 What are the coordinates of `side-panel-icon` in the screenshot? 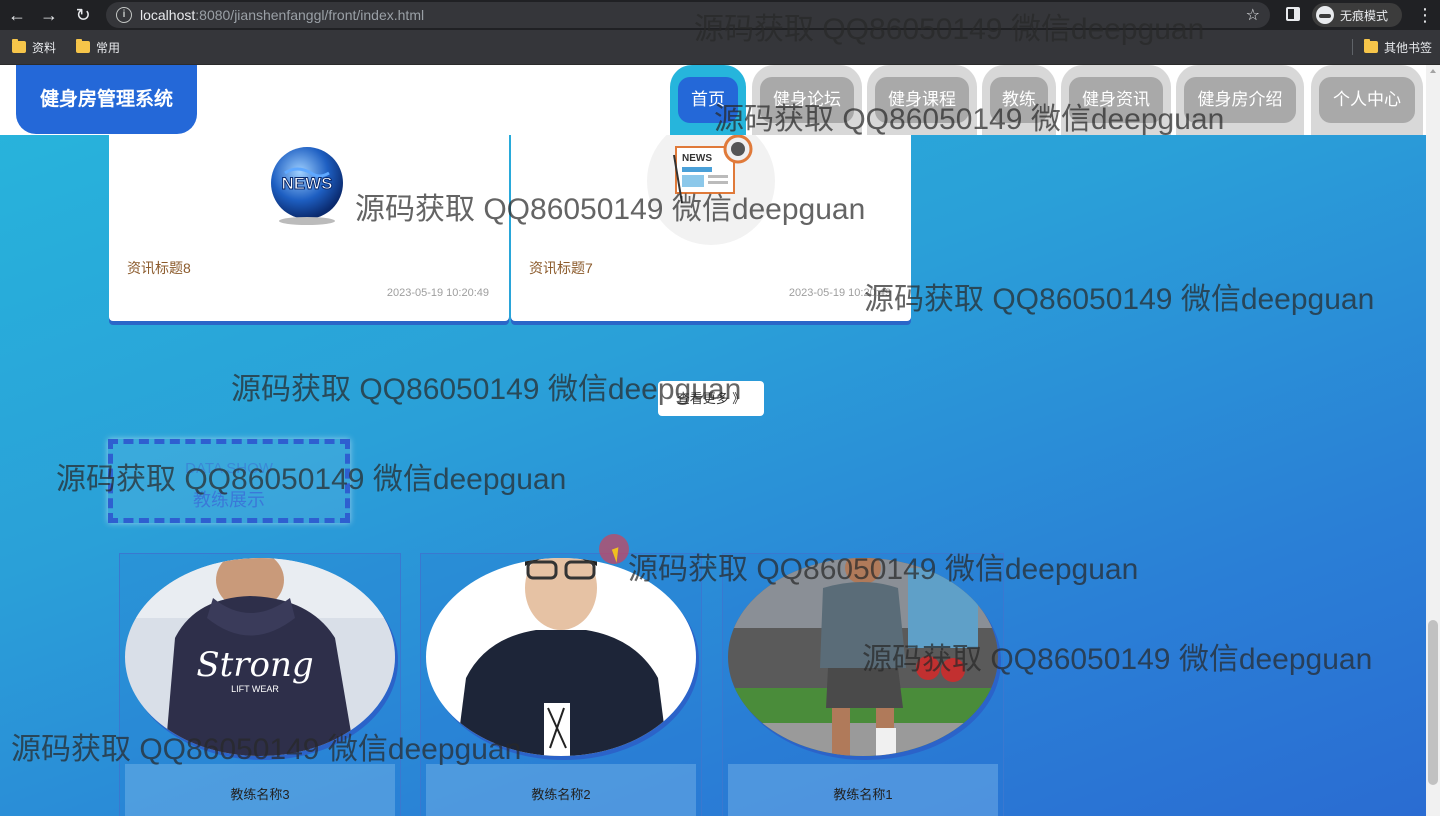 It's located at (1293, 14).